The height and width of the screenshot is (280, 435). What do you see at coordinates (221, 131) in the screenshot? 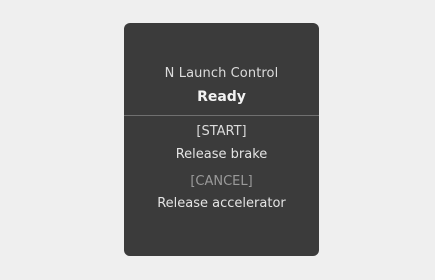
I see `start-option-label: [START]` at bounding box center [221, 131].